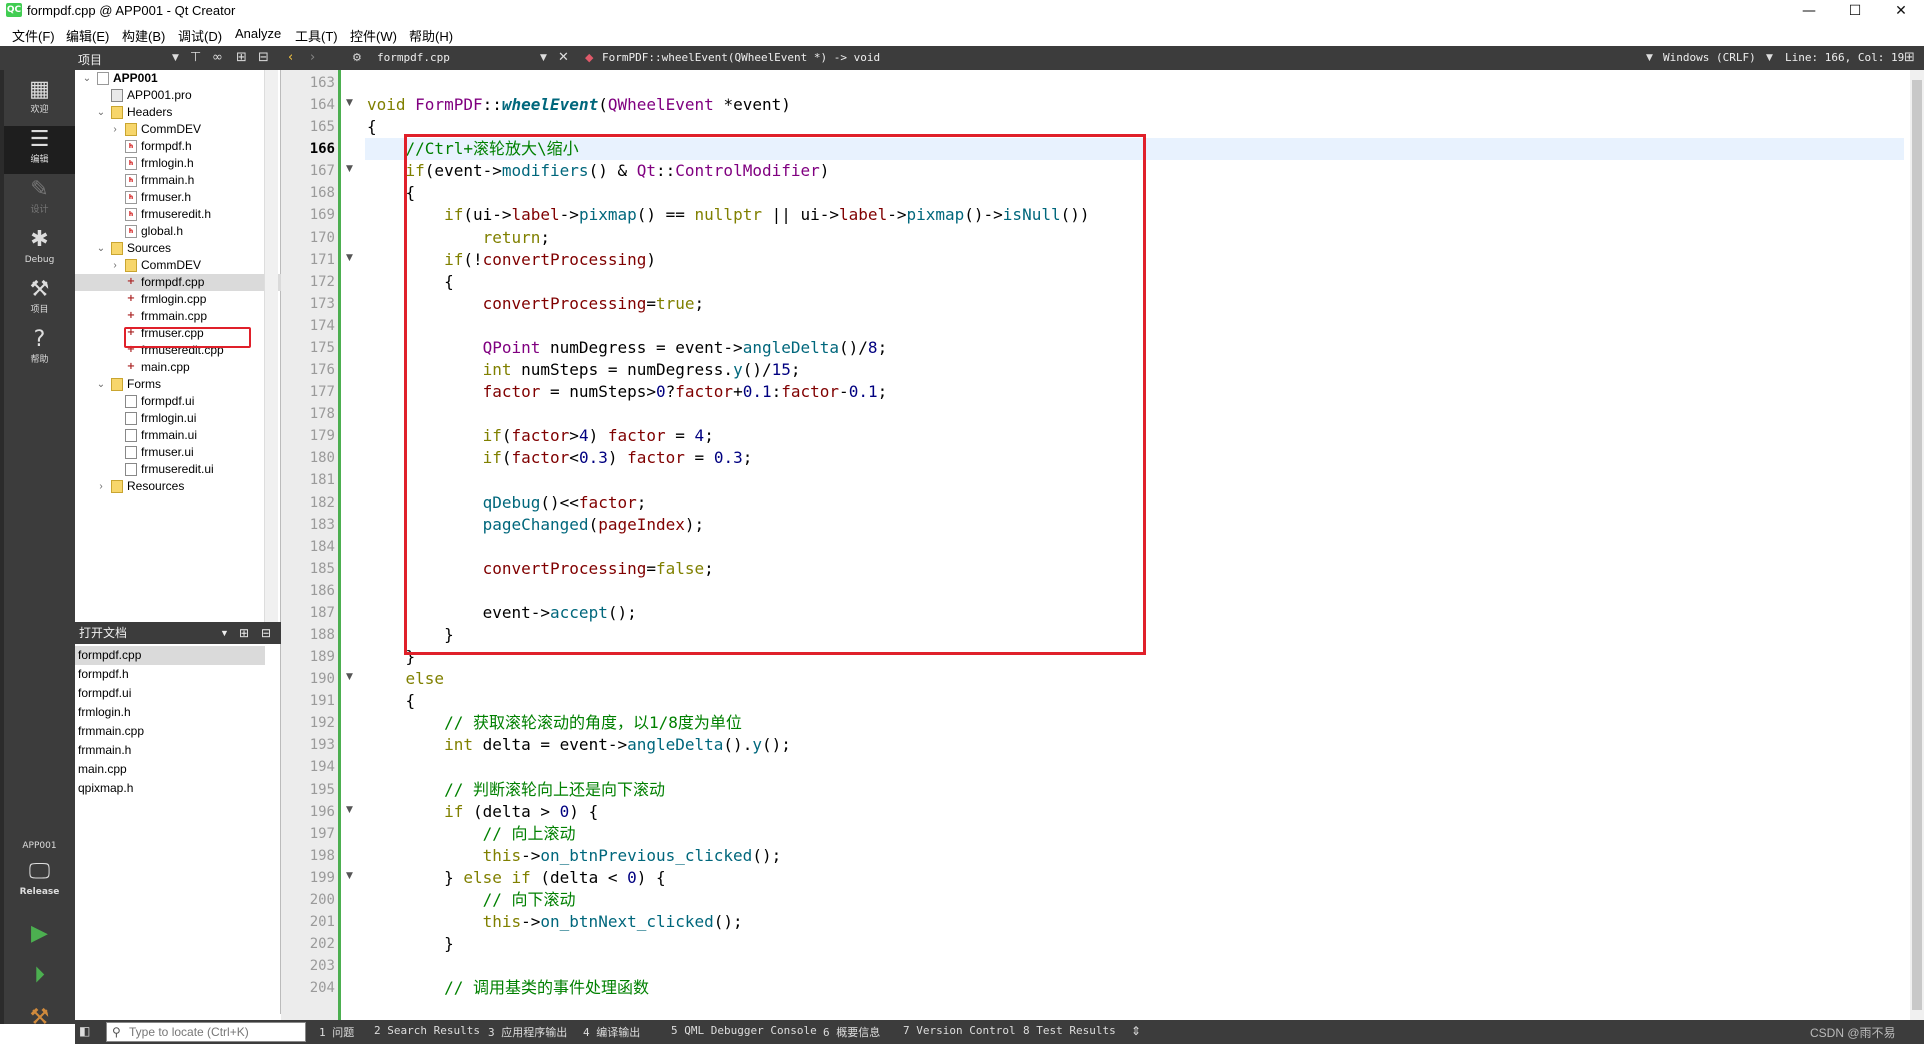 This screenshot has height=1044, width=1924. I want to click on mode-design: ✎ 设计, so click(39, 200).